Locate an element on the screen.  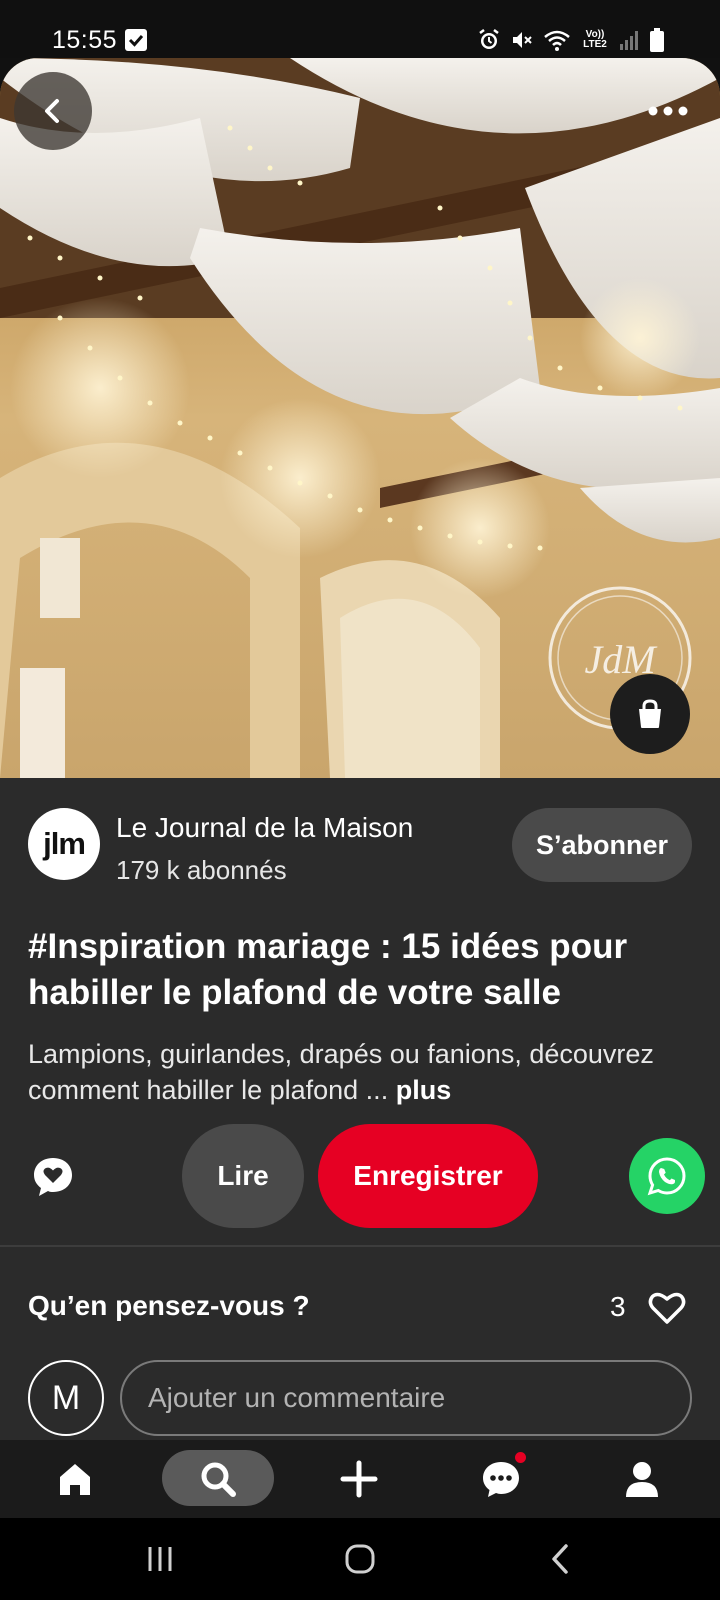
share-whatsapp-button is located at coordinates (667, 1176).